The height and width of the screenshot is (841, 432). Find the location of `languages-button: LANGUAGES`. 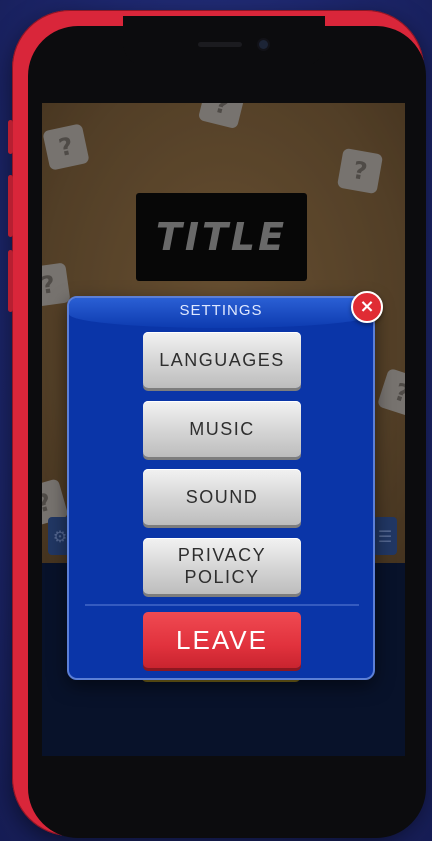

languages-button: LANGUAGES is located at coordinates (222, 360).